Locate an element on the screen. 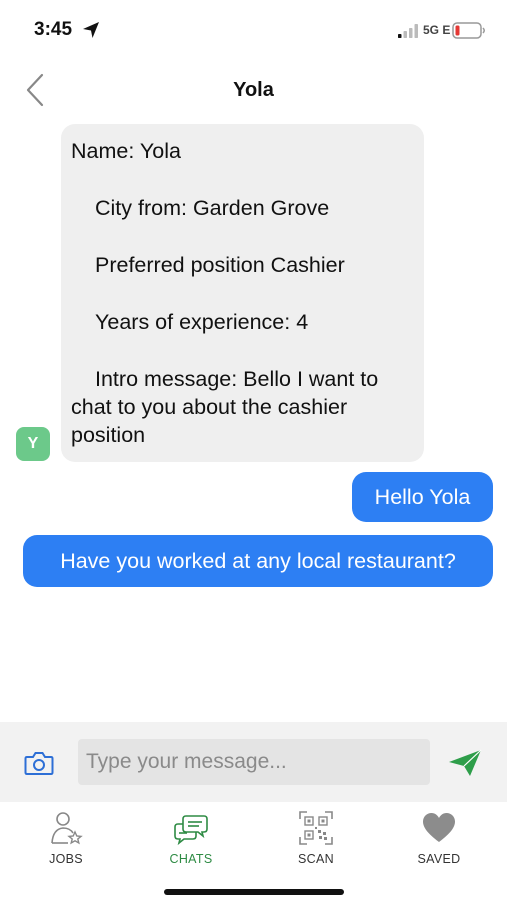 This screenshot has height=900, width=507. tab-jobs: JOBS is located at coordinates (66, 843).